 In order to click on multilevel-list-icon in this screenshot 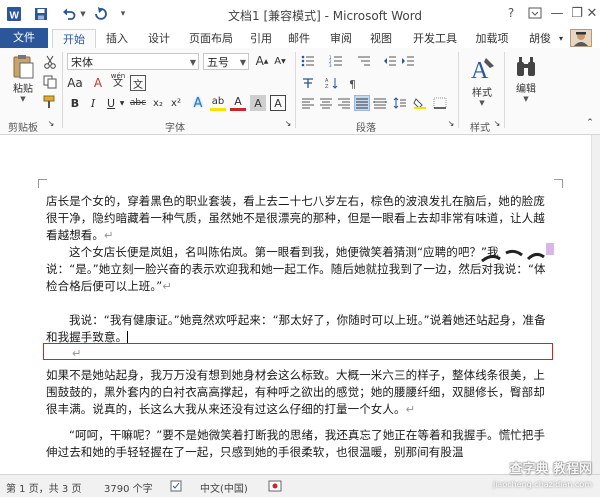, I will do `click(364, 61)`.